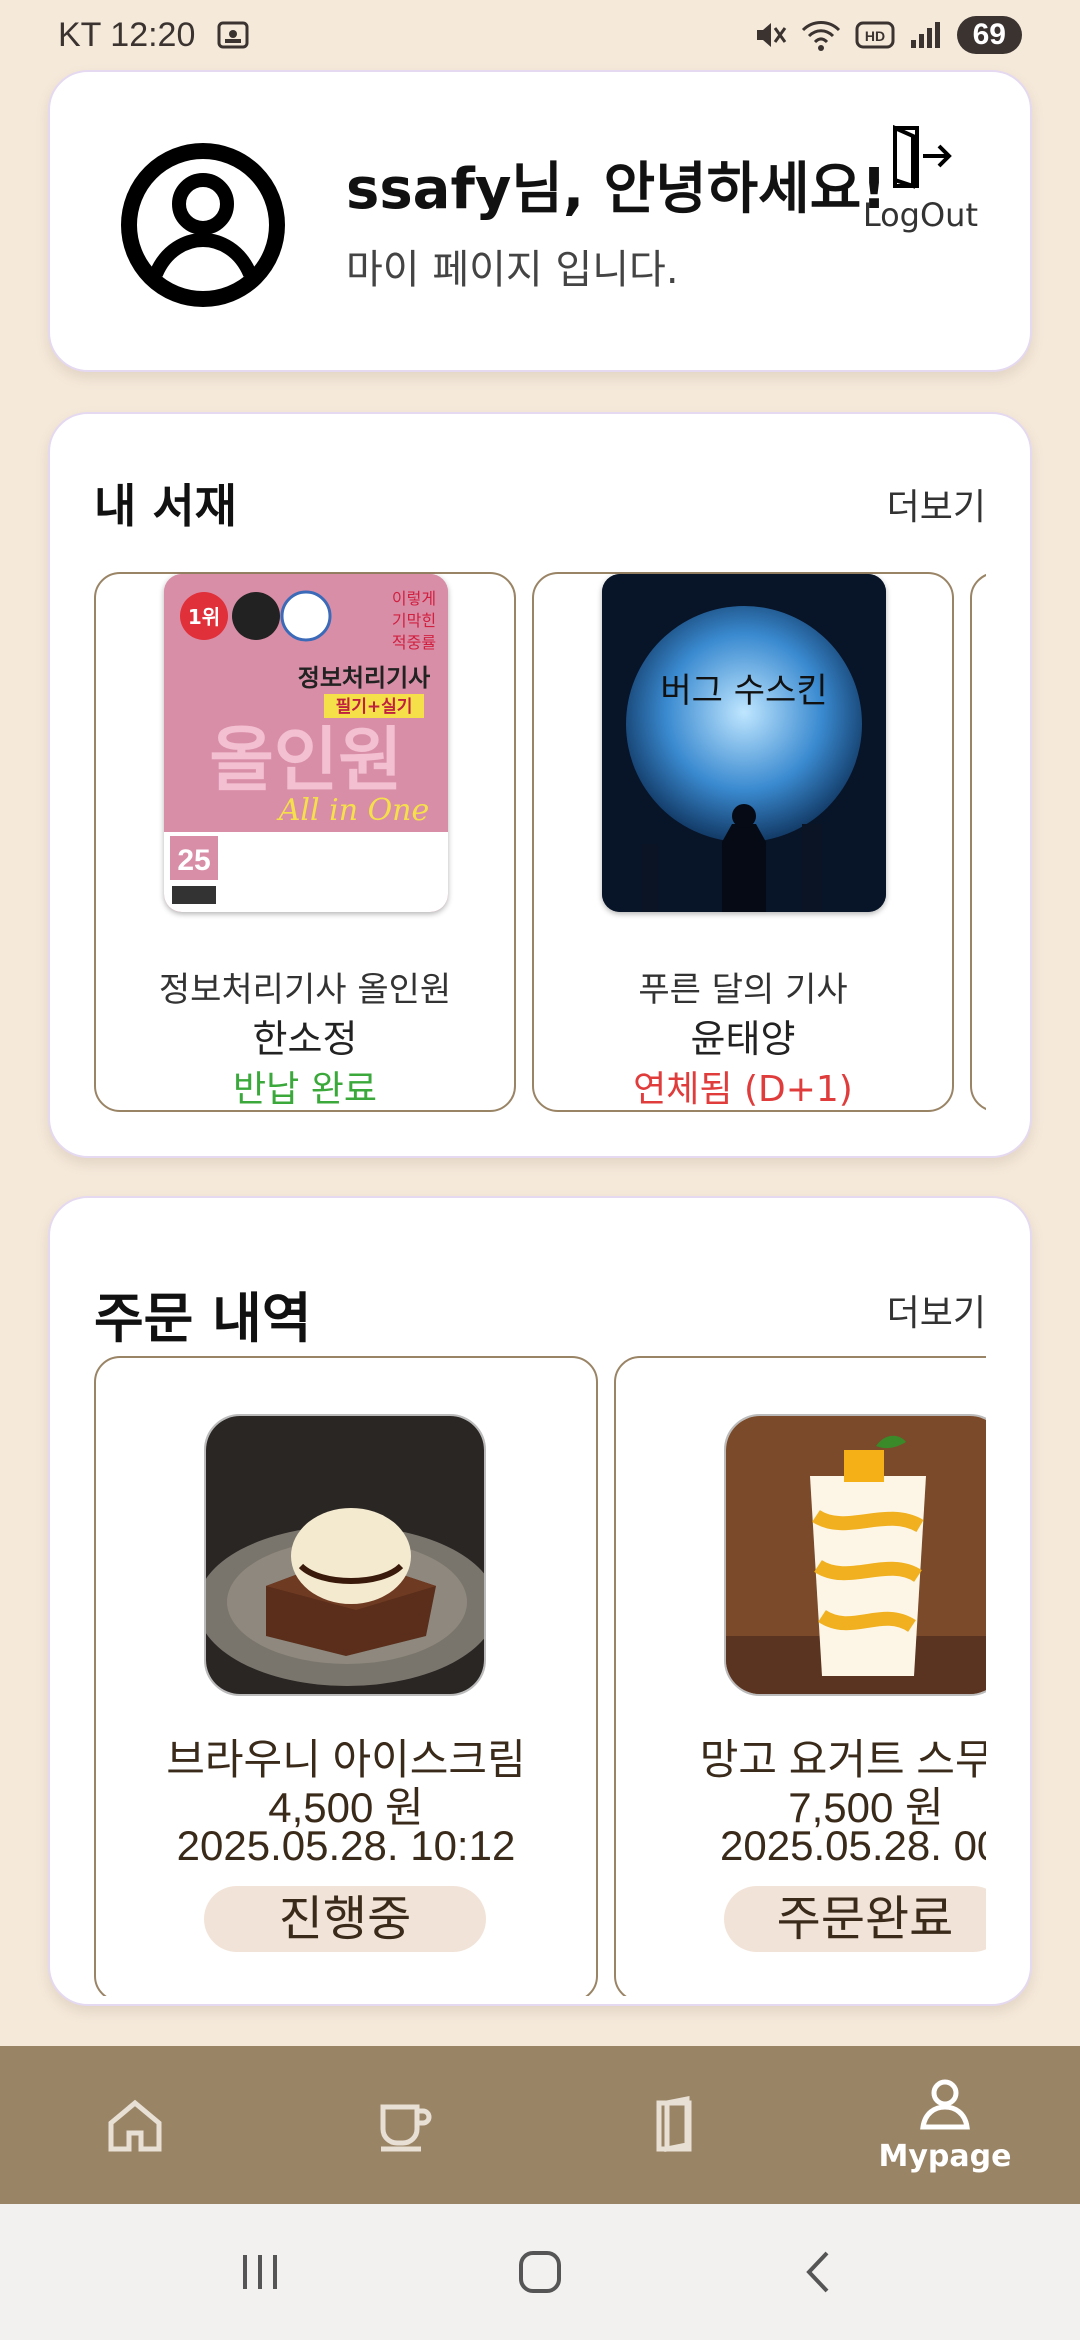  I want to click on library-more-link: 더보기, so click(936, 504).